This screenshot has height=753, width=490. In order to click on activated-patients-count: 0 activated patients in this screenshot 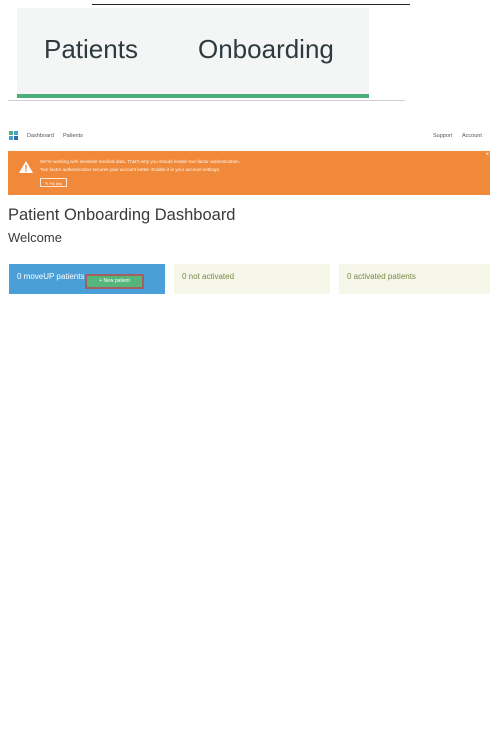, I will do `click(381, 276)`.